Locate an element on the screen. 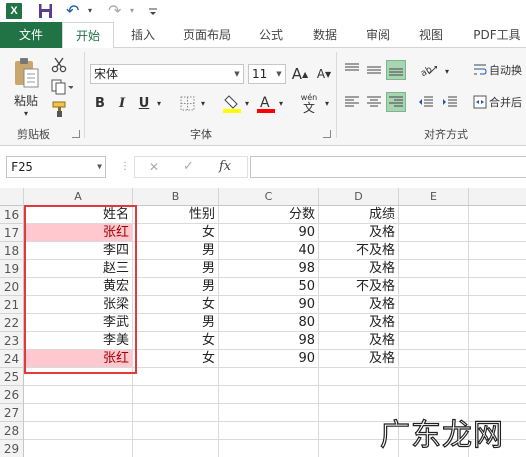 The width and height of the screenshot is (526, 457). row-header: 27 is located at coordinates (12, 413).